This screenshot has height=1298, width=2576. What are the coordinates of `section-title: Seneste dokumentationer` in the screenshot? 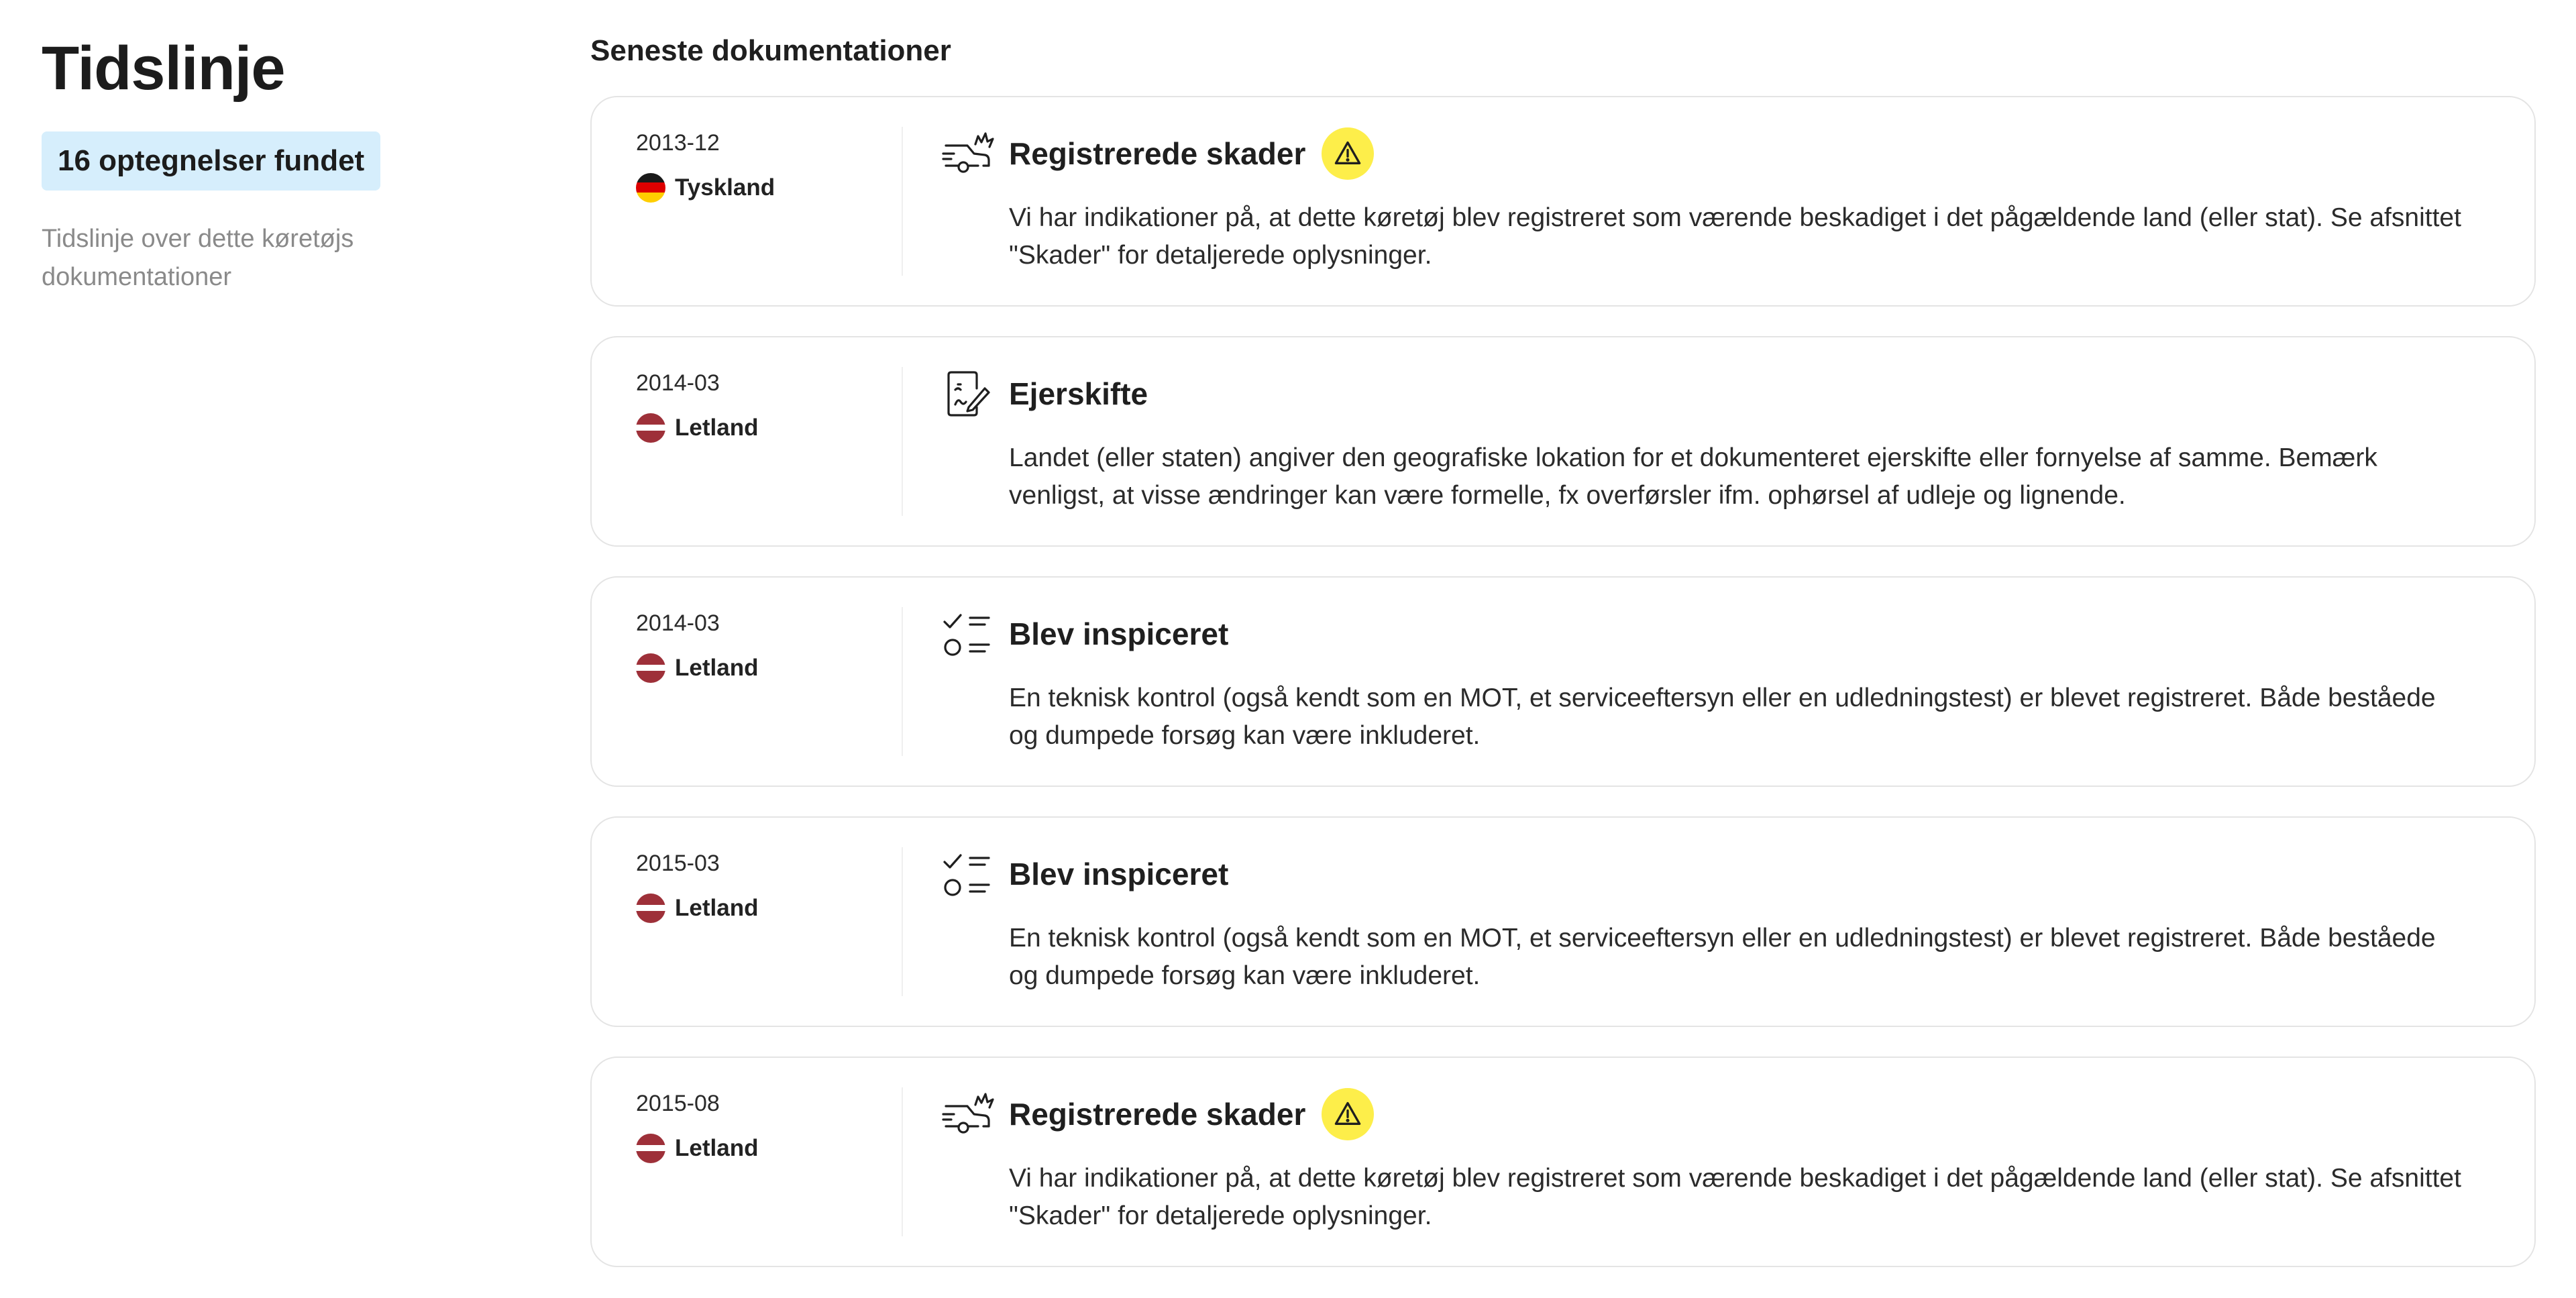 It's located at (770, 50).